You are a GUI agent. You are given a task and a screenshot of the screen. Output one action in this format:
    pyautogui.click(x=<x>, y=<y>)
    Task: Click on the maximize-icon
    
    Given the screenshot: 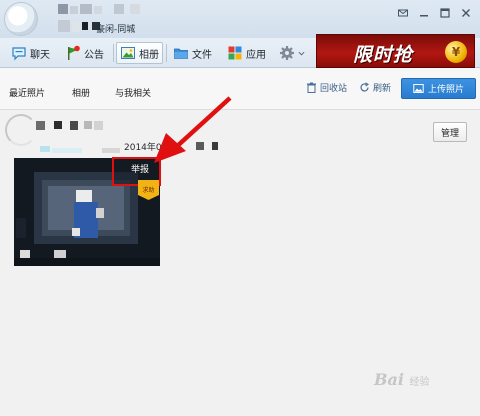 What is the action you would take?
    pyautogui.click(x=445, y=13)
    